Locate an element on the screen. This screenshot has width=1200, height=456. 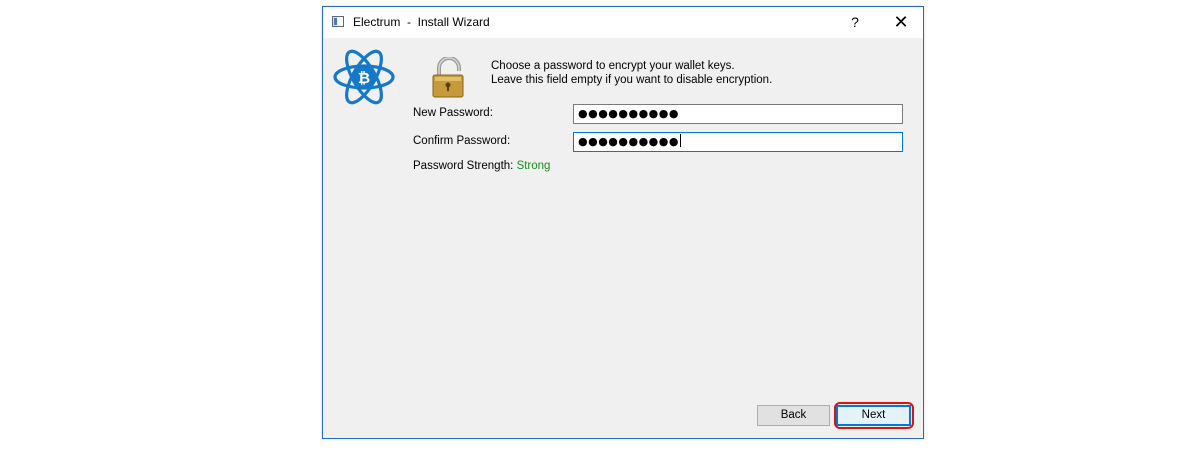
electrum-window-icon is located at coordinates (338, 21).